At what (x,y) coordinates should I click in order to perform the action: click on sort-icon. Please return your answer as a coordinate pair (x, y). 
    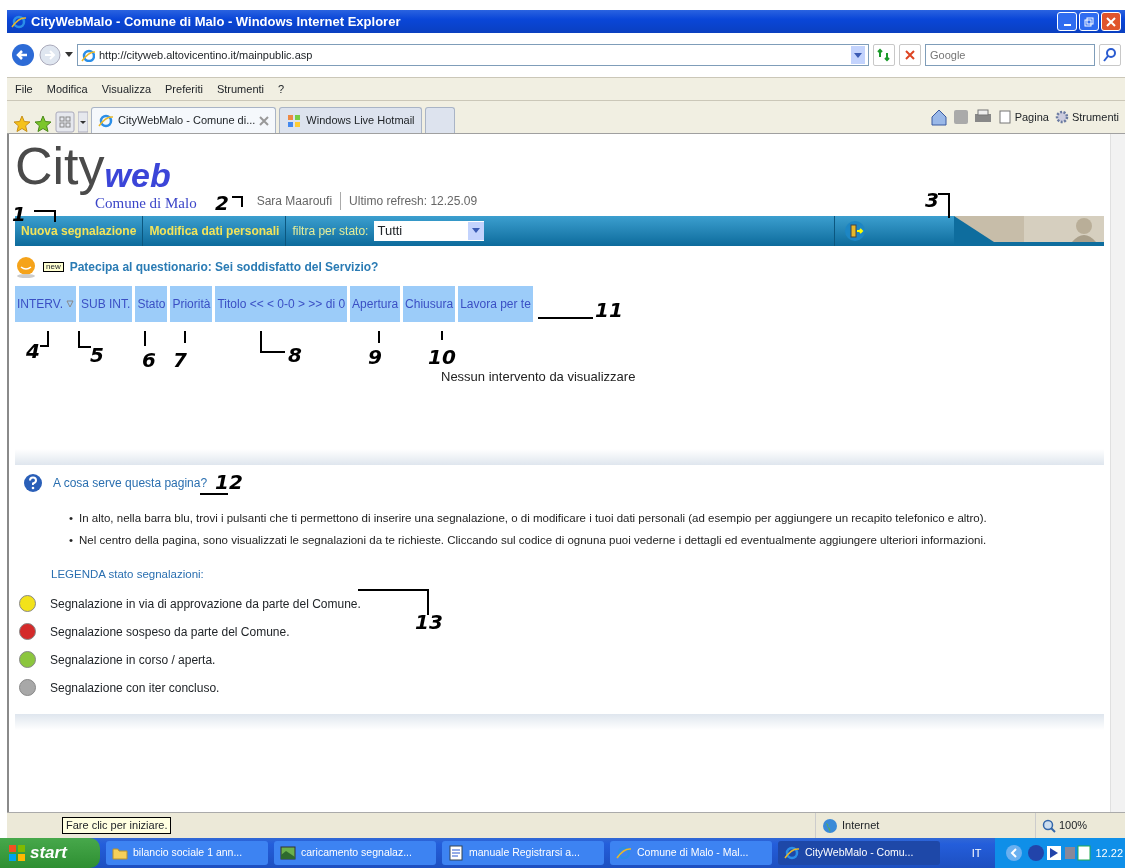
    Looking at the image, I should click on (70, 304).